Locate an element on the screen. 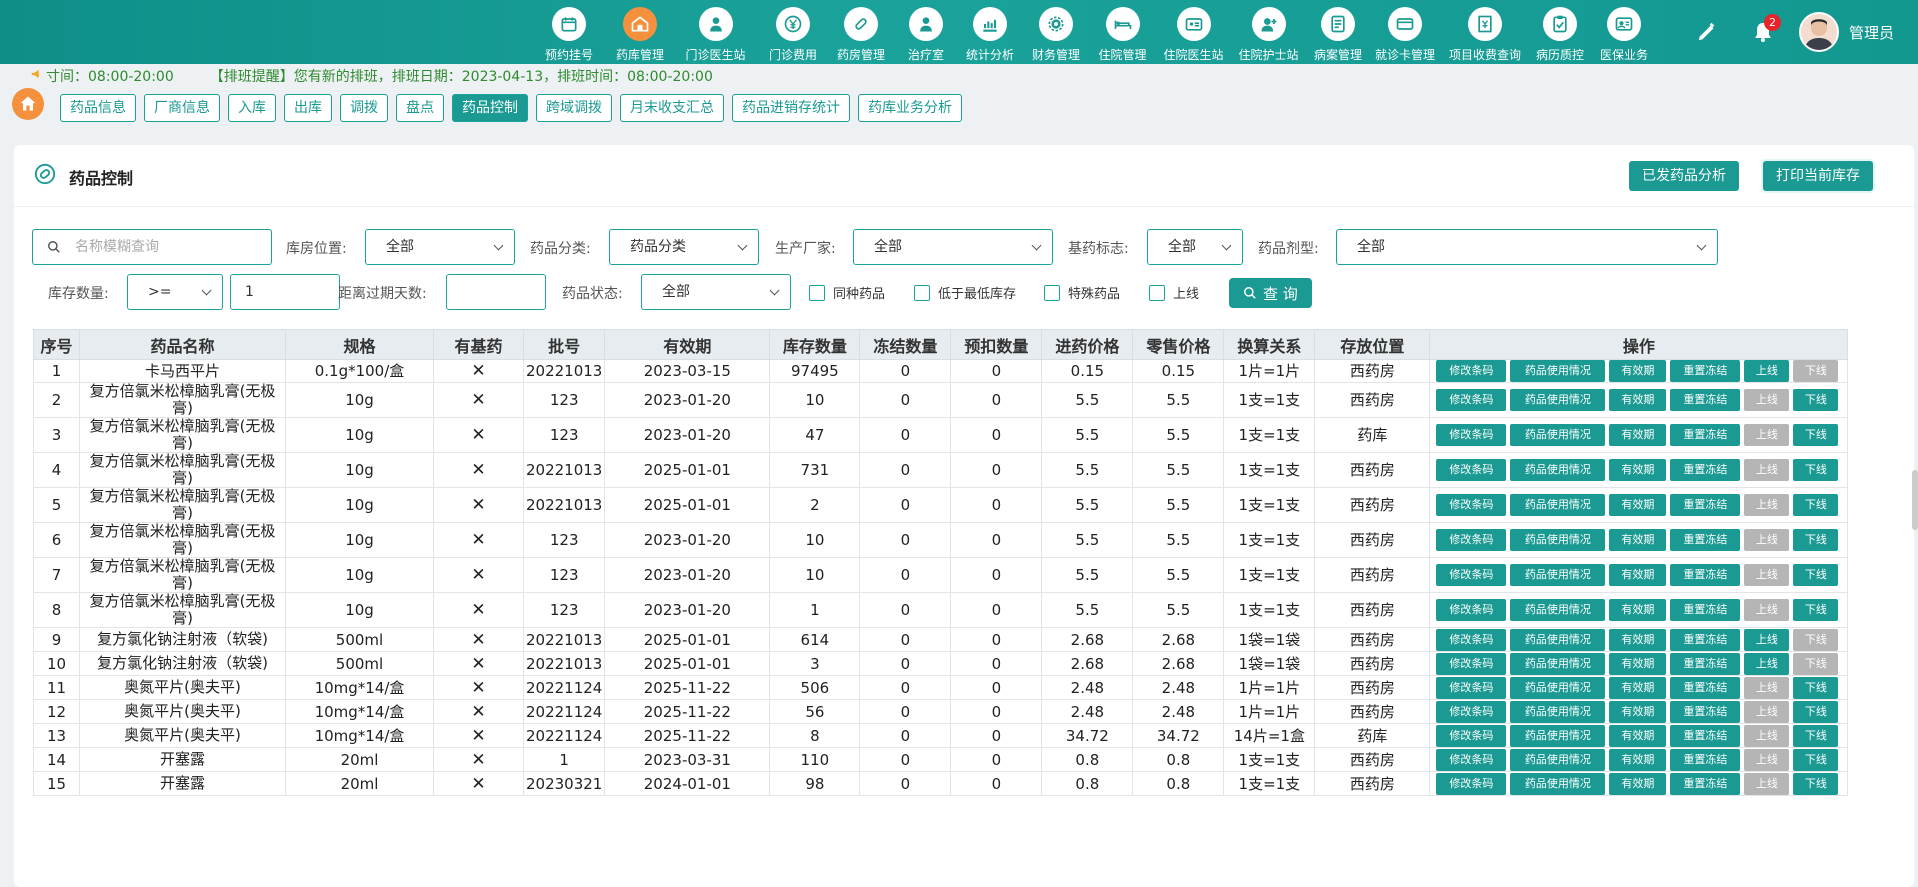 This screenshot has height=887, width=1918. below-min-stock-checkbox: 低于最低库存 is located at coordinates (965, 292).